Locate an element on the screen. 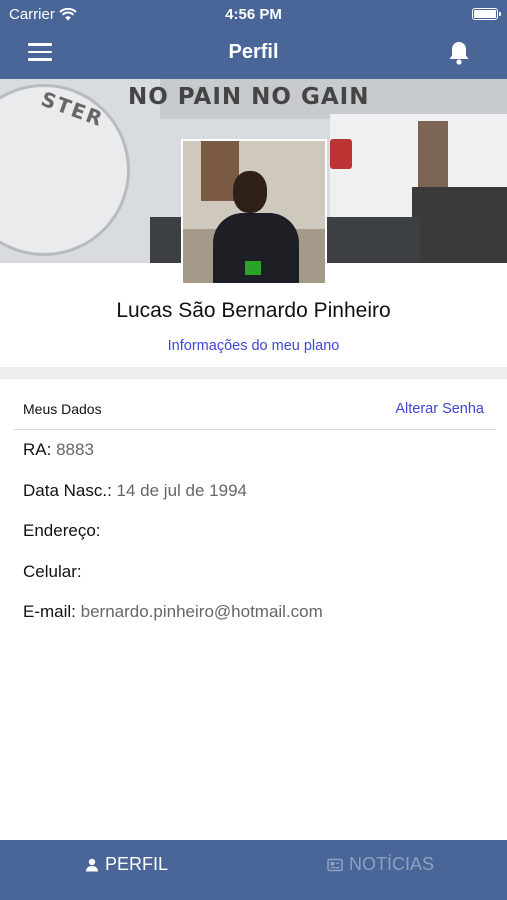 The width and height of the screenshot is (507, 900). avatar-badge is located at coordinates (253, 268).